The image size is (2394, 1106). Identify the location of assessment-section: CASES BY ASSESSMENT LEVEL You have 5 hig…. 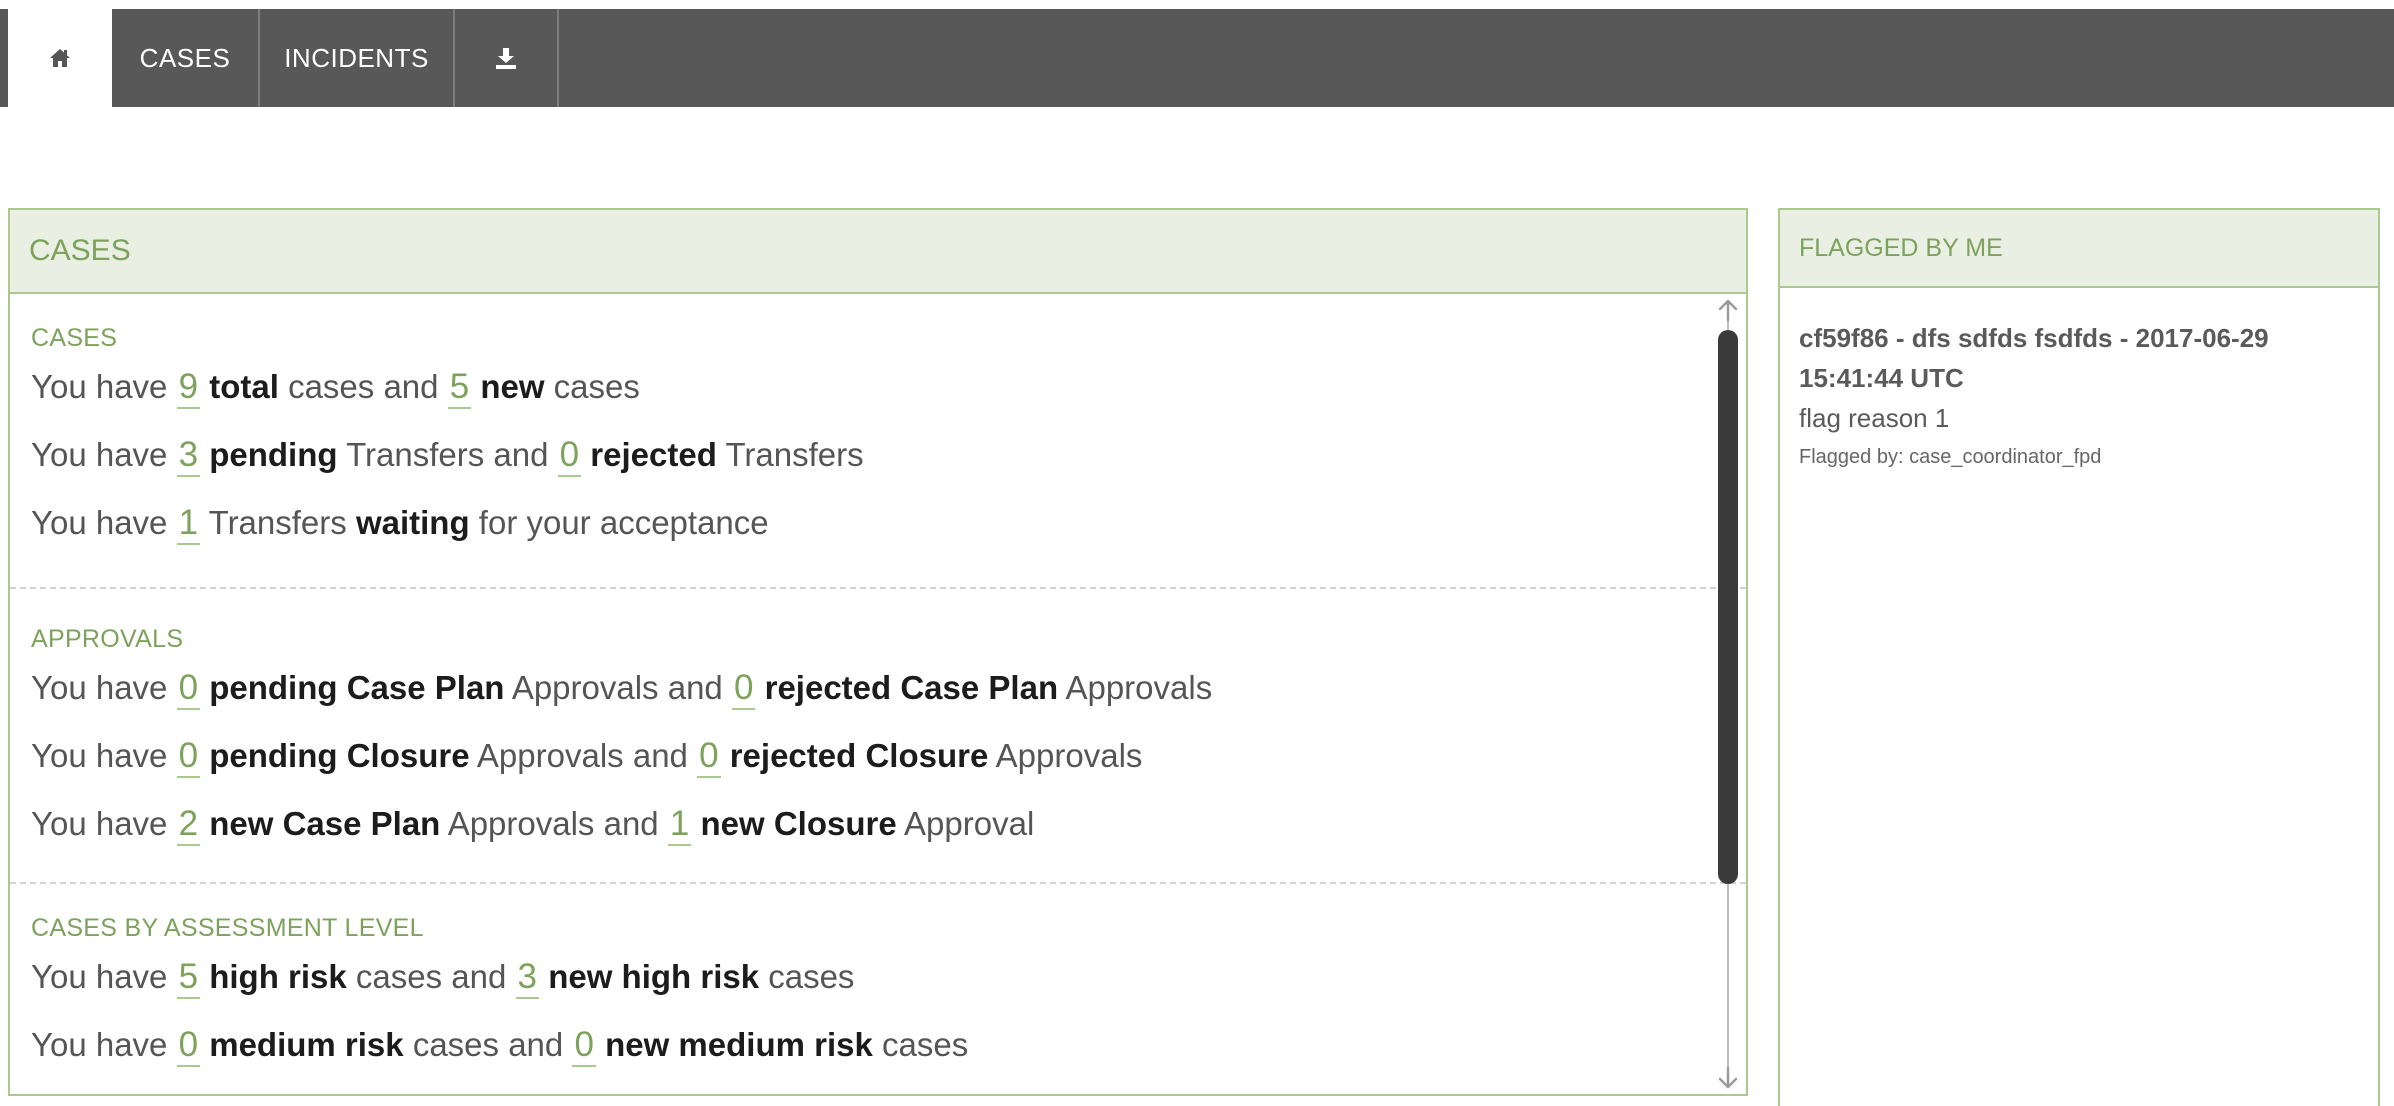
(878, 982).